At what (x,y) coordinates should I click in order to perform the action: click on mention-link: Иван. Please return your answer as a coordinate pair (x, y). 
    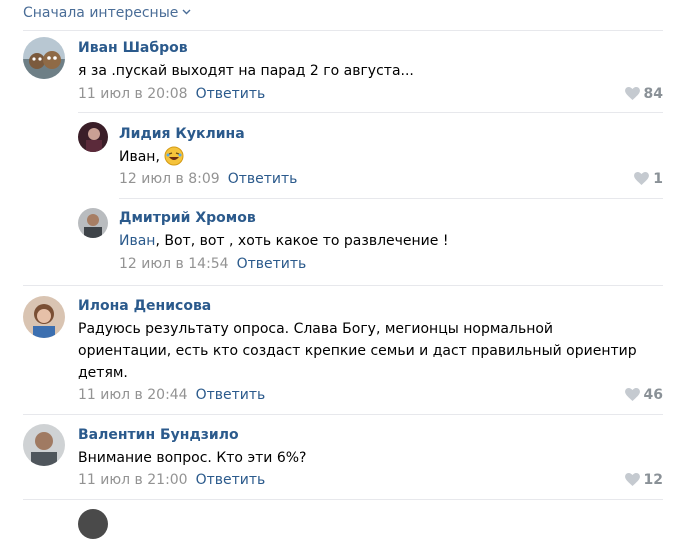
    Looking at the image, I should click on (137, 241).